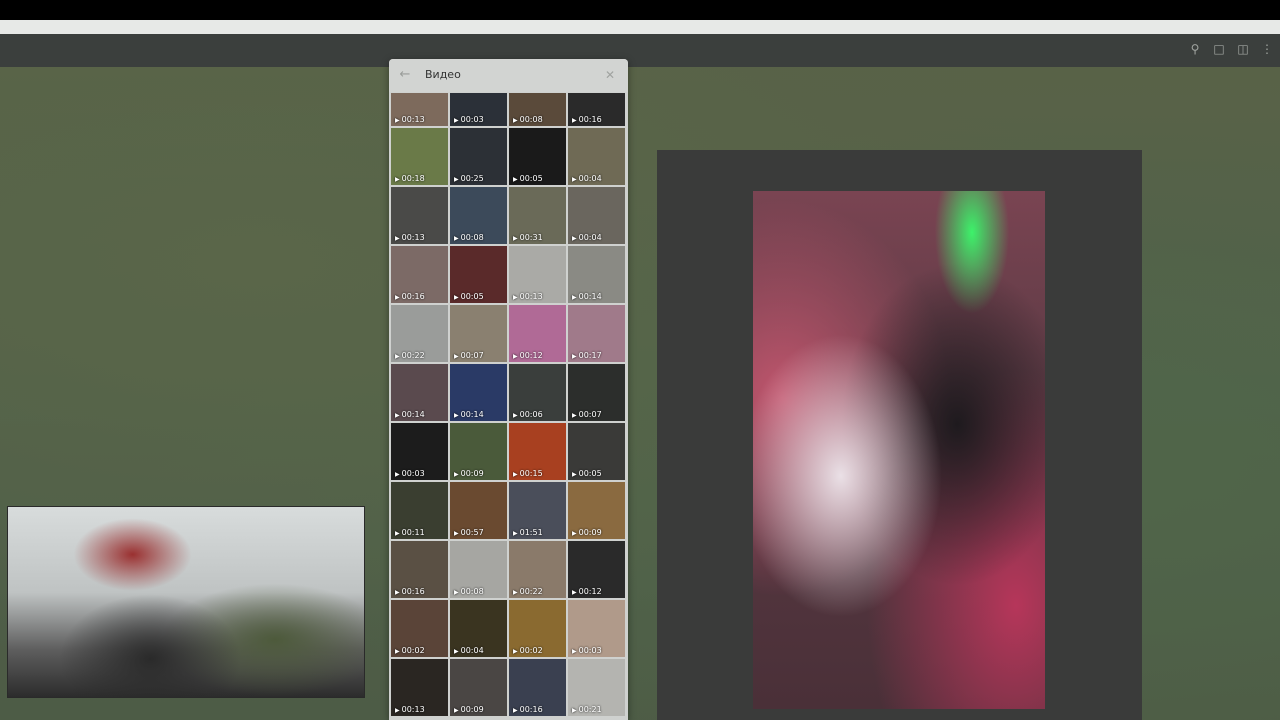 The image size is (1280, 720). Describe the element at coordinates (478, 510) in the screenshot. I see `video-thumbnail: 00:57` at that location.